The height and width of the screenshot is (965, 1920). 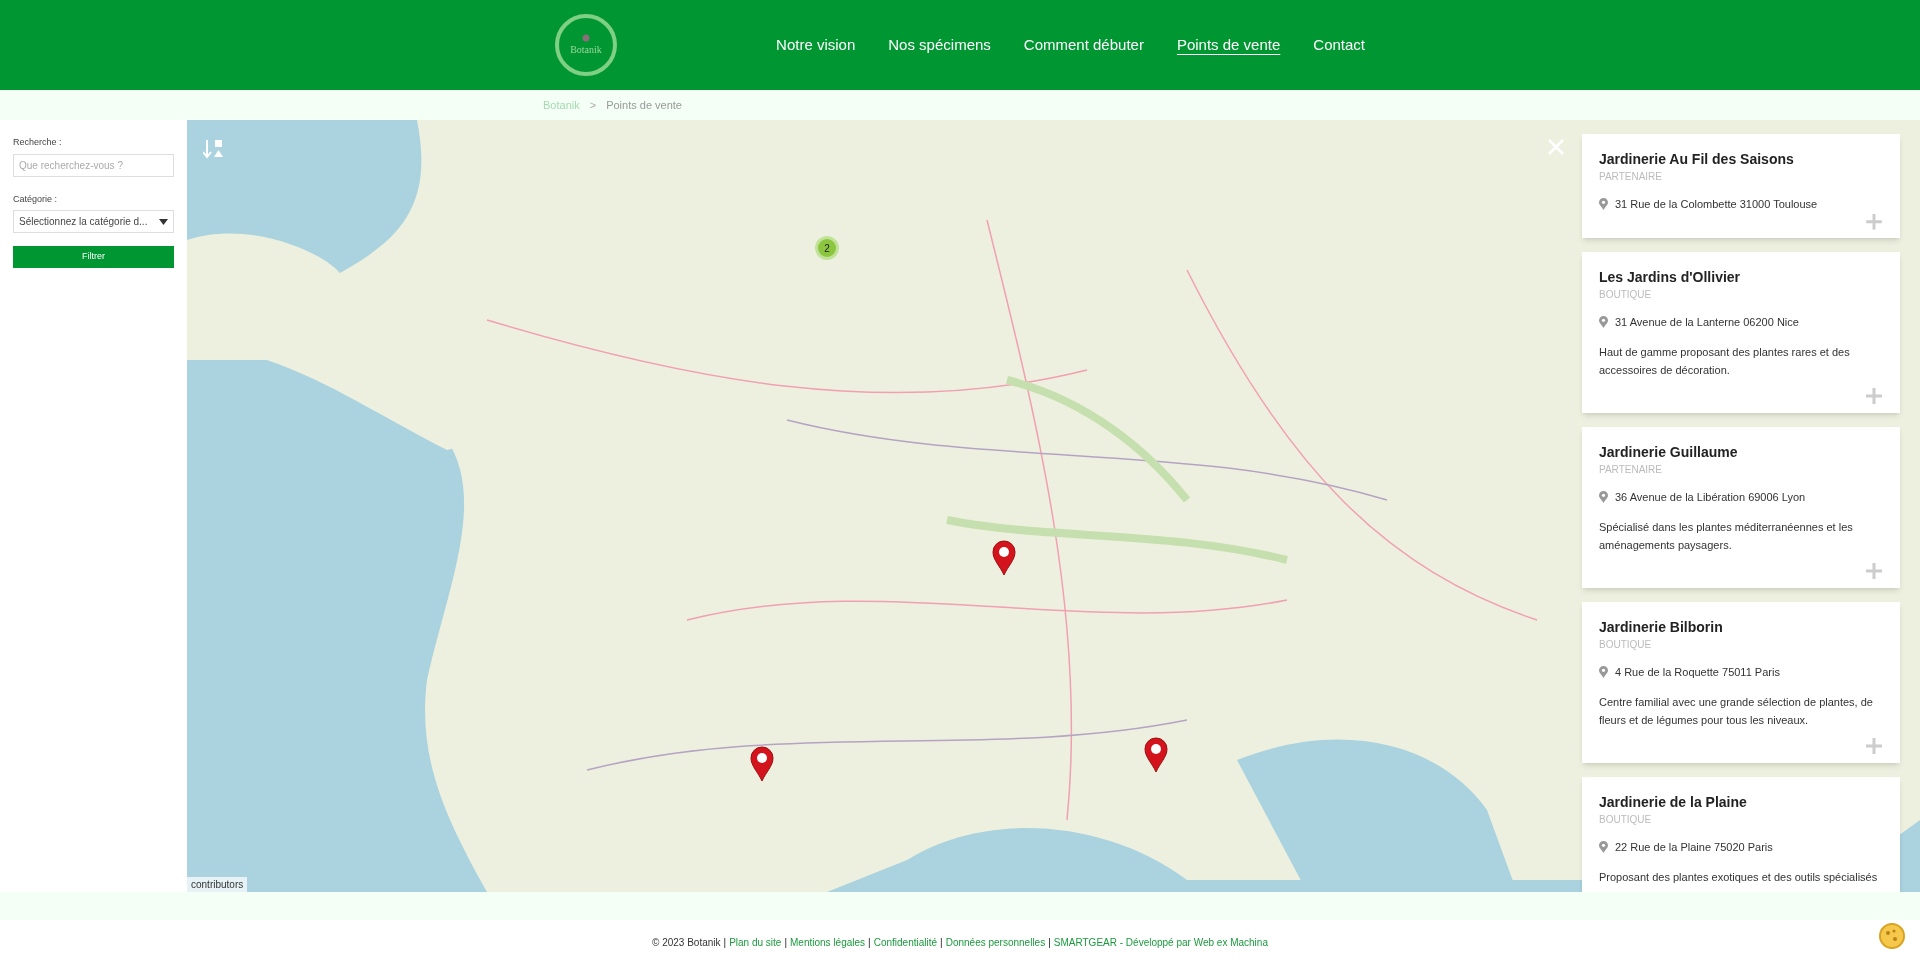 I want to click on footer-link: Mentions légales, so click(x=828, y=942).